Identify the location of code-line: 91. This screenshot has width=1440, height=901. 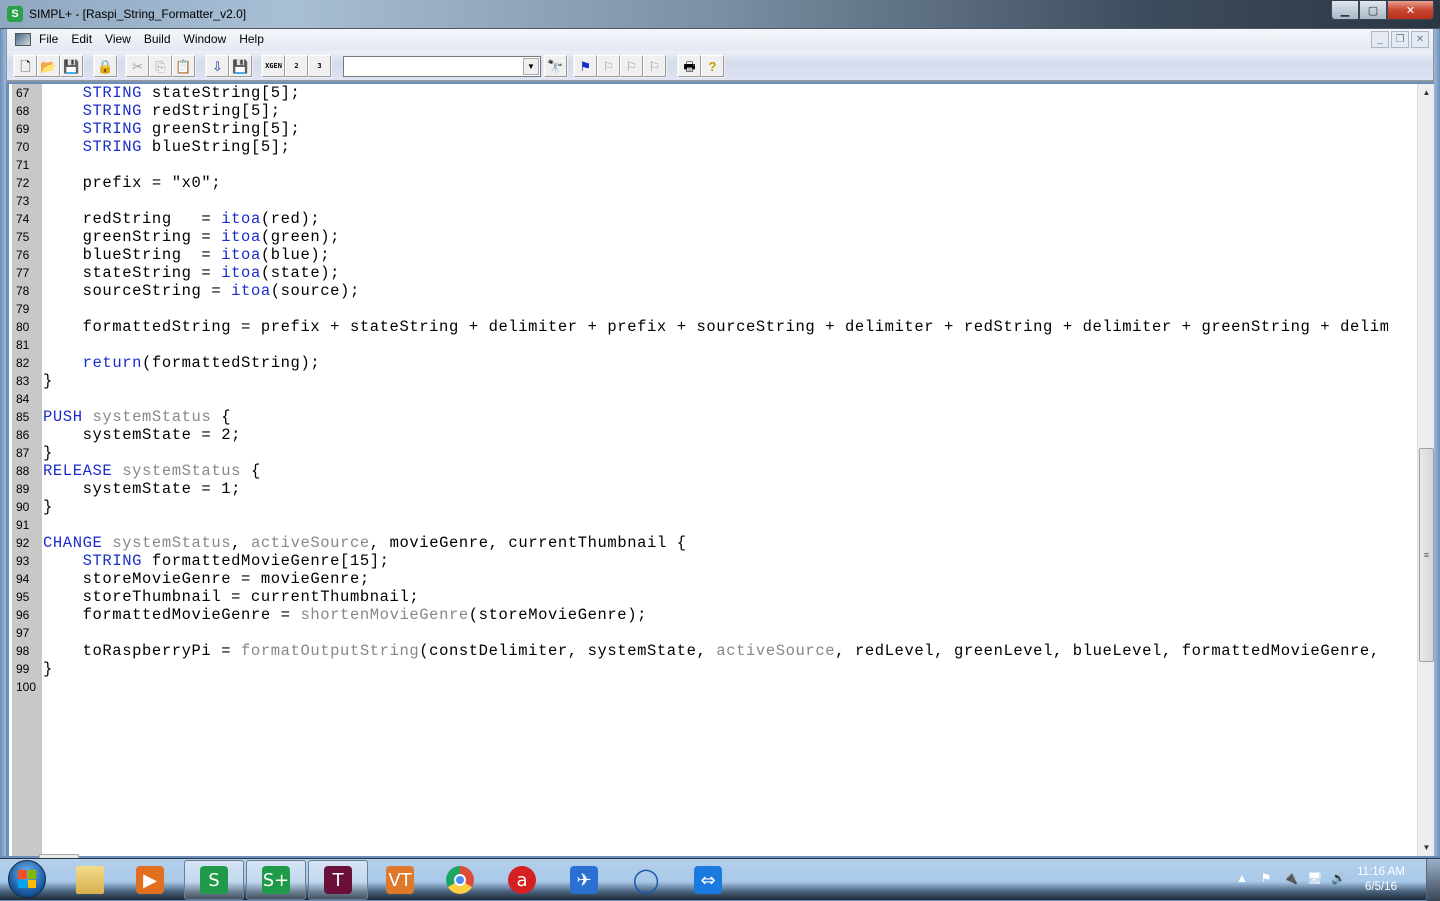
(700, 525).